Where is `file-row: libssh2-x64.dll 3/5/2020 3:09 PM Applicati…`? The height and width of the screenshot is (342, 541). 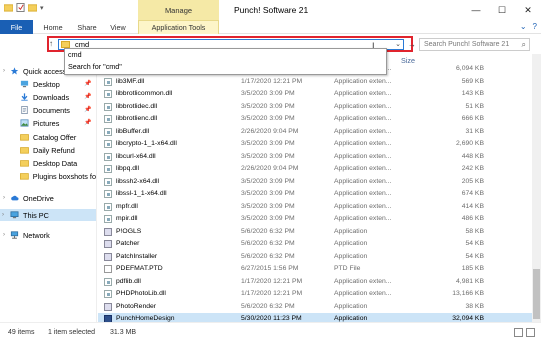
file-row: libssh2-x64.dll 3/5/2020 3:09 PM Applicati… is located at coordinates (319, 182).